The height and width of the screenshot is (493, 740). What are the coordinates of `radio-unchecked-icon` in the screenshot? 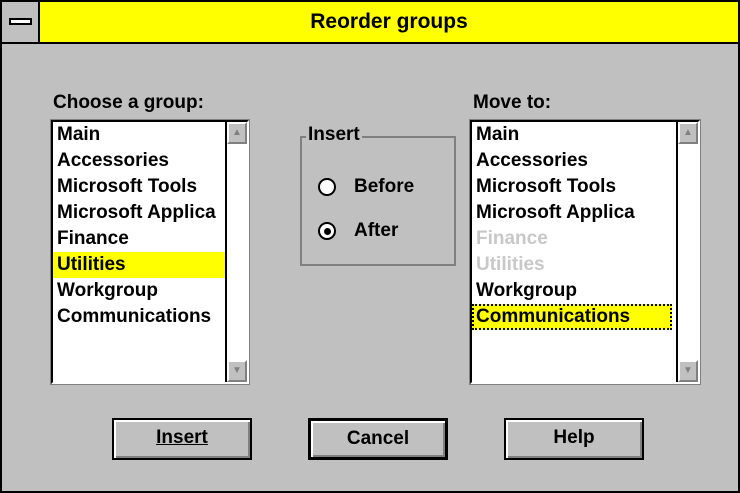 It's located at (327, 187).